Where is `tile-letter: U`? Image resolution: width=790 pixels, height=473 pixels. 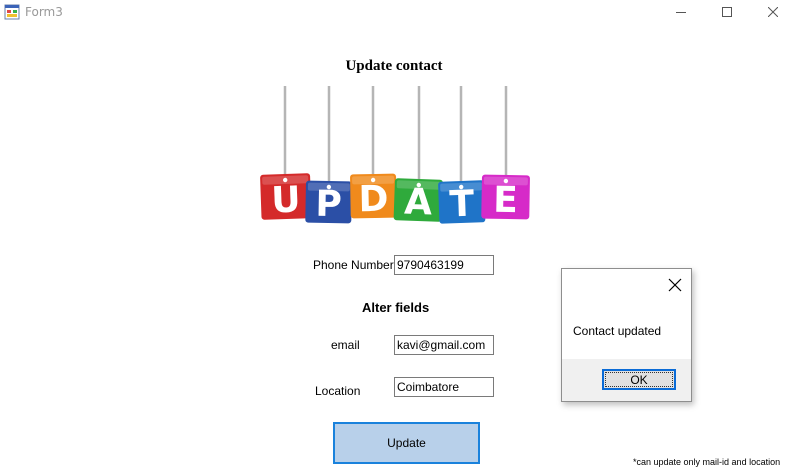
tile-letter: U is located at coordinates (286, 200).